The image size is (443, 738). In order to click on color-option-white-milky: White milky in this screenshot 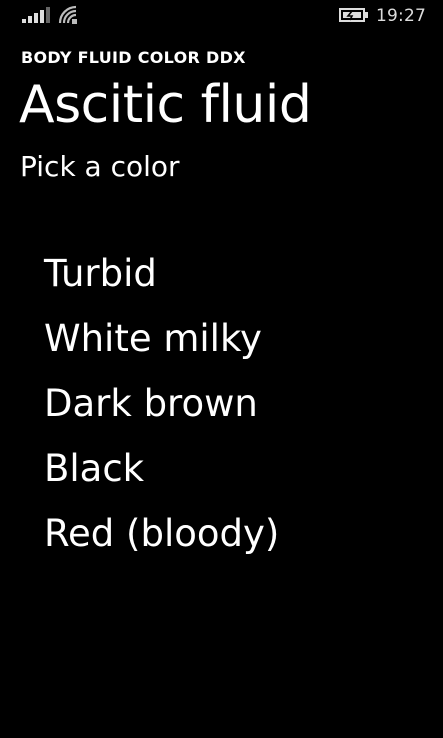, I will do `click(161, 343)`.